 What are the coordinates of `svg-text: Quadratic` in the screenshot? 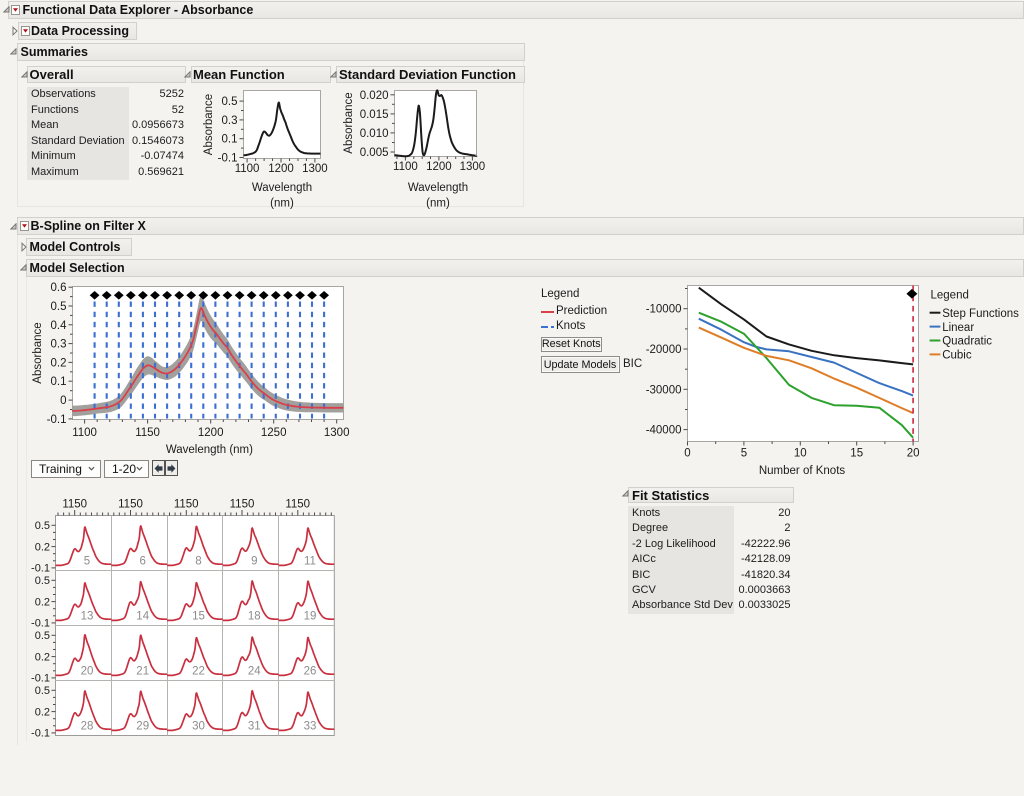 It's located at (967, 342).